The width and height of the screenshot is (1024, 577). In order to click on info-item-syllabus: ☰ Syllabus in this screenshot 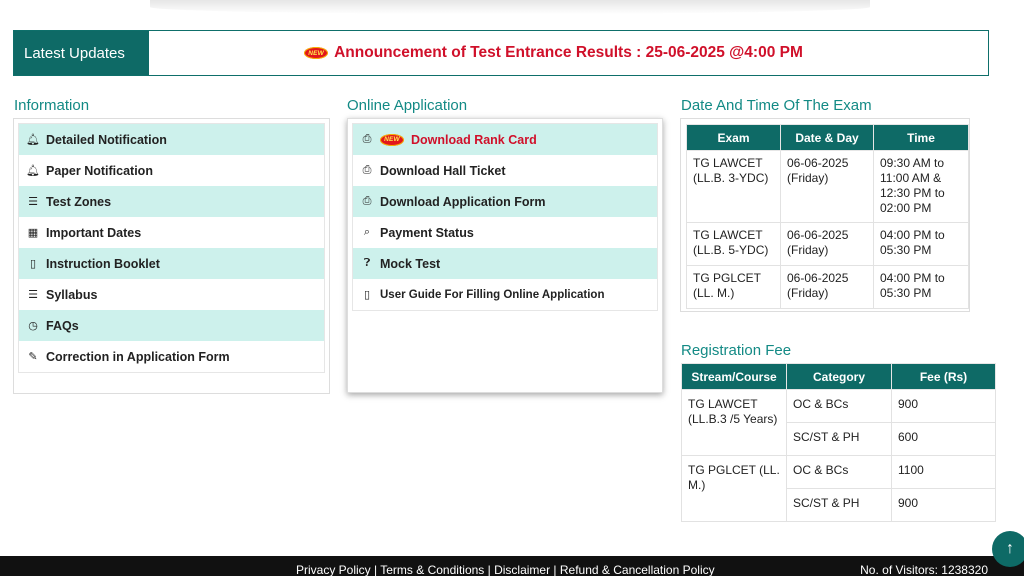, I will do `click(171, 294)`.